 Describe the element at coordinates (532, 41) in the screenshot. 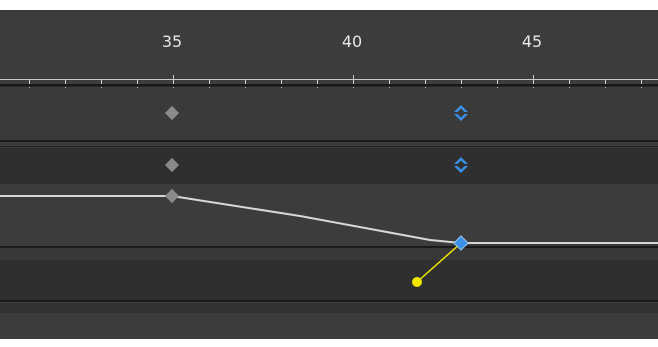

I see `ruler-label-45: 45` at that location.